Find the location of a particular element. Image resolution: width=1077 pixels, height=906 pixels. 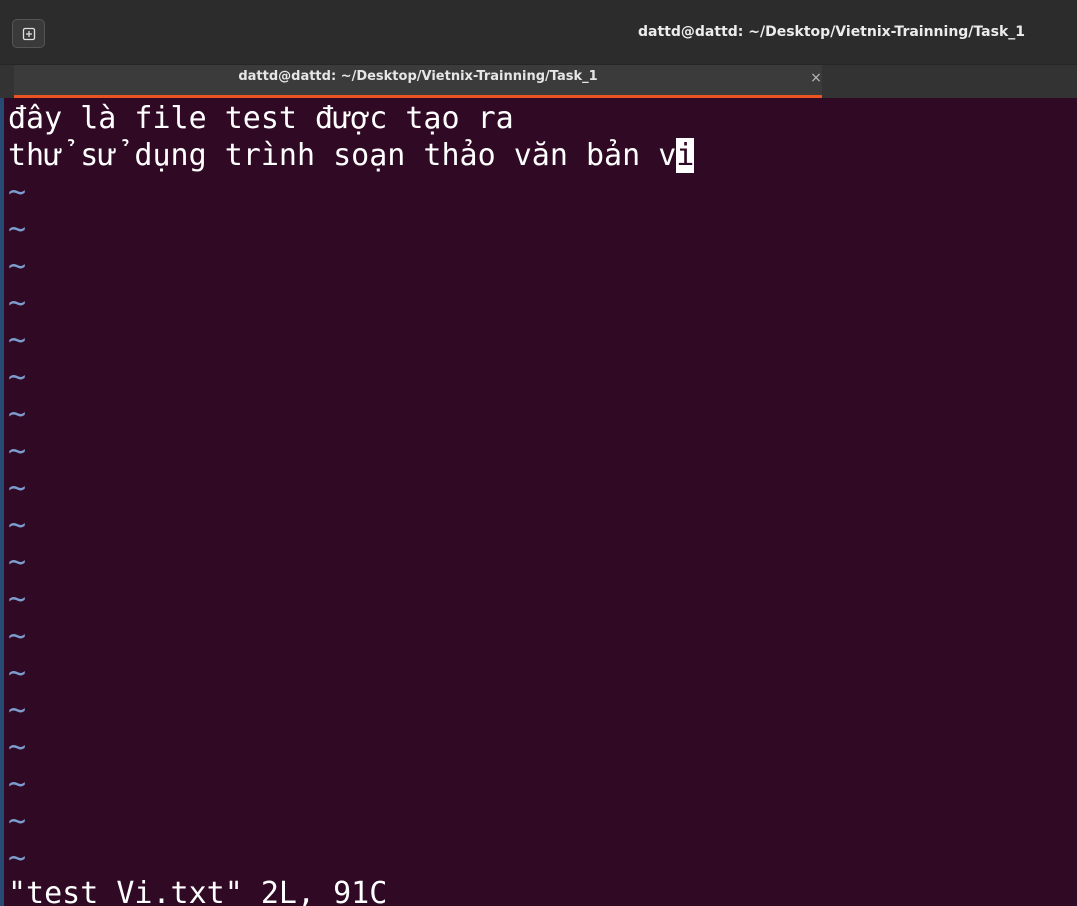

new-tab-icon is located at coordinates (28, 33).